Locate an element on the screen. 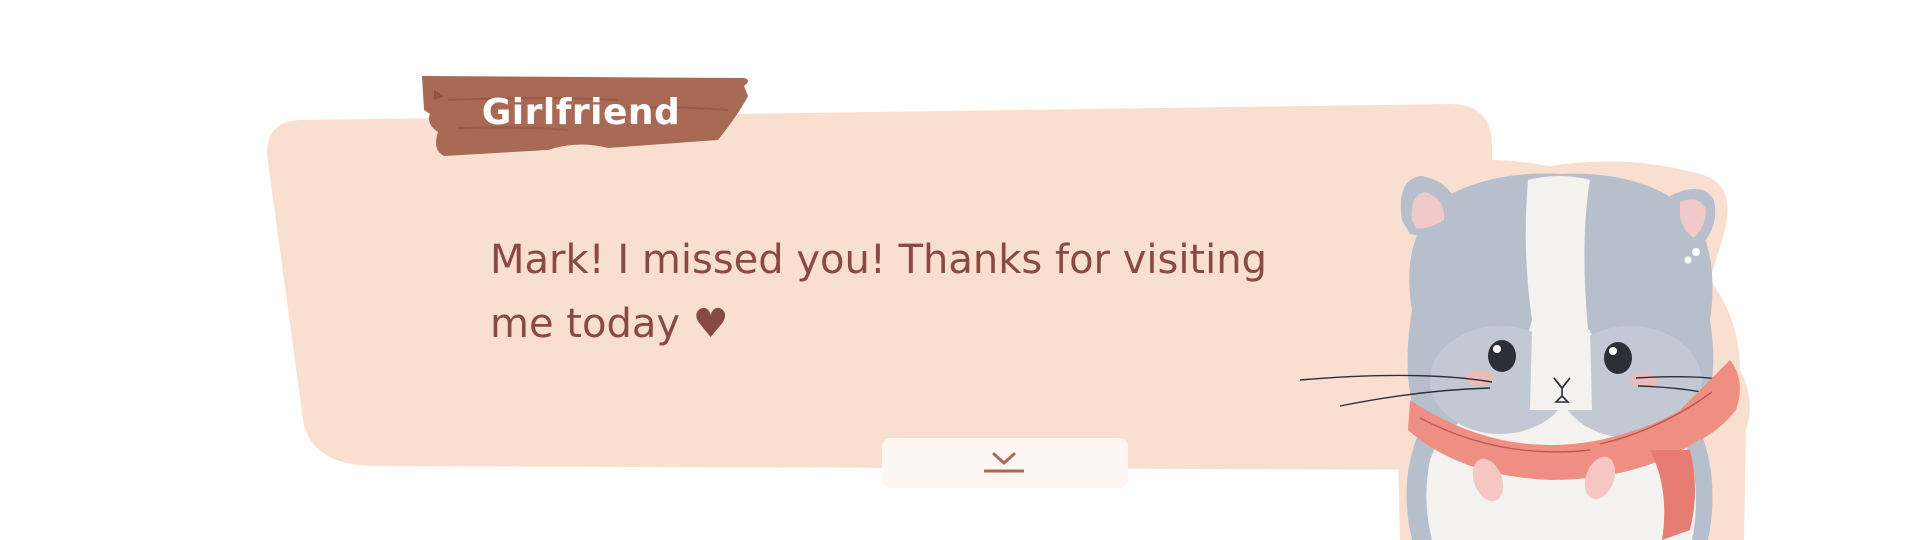 This screenshot has height=540, width=1920. speaker-name: Girlfriend is located at coordinates (581, 112).